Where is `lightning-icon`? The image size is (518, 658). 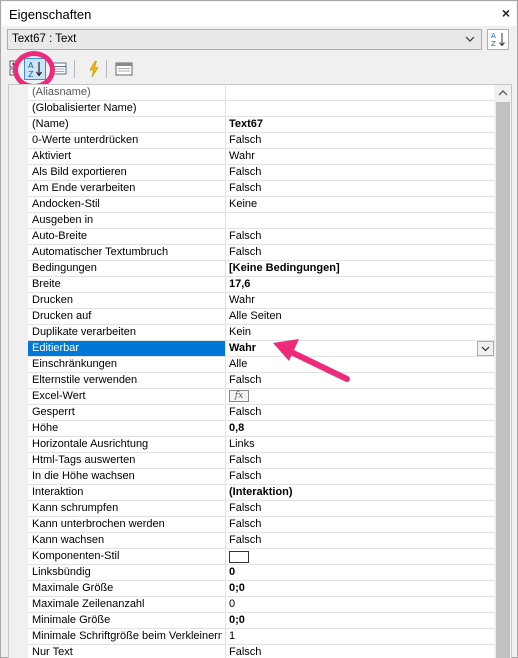
lightning-icon is located at coordinates (94, 69).